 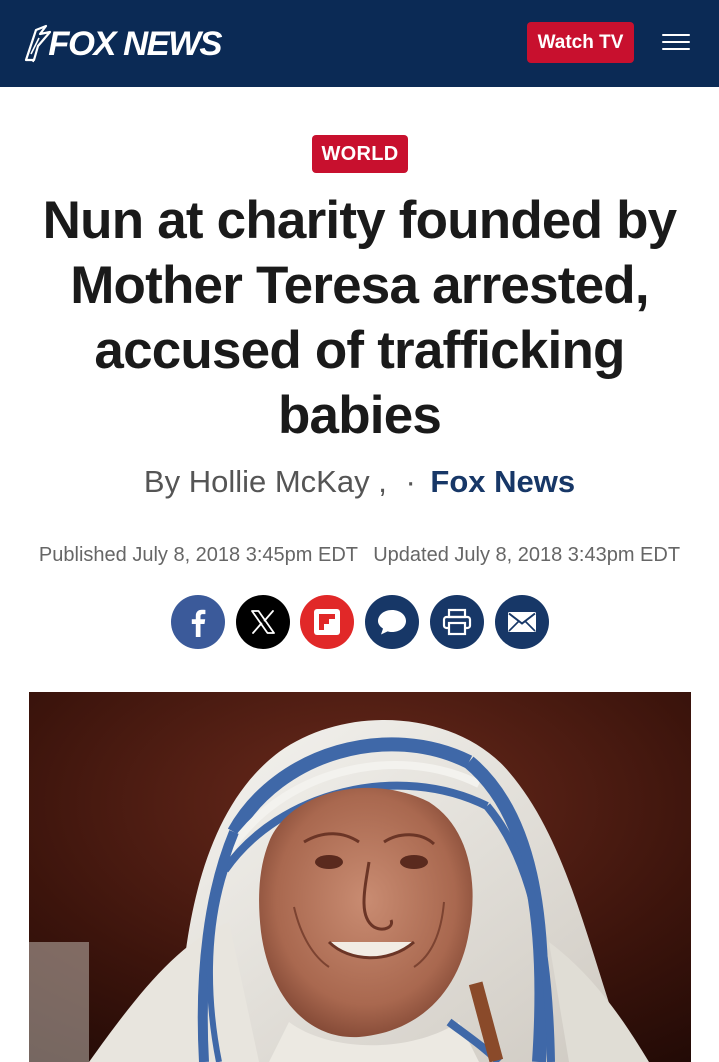 I want to click on site-header: FOX NEWS Watch TV, so click(x=359, y=43).